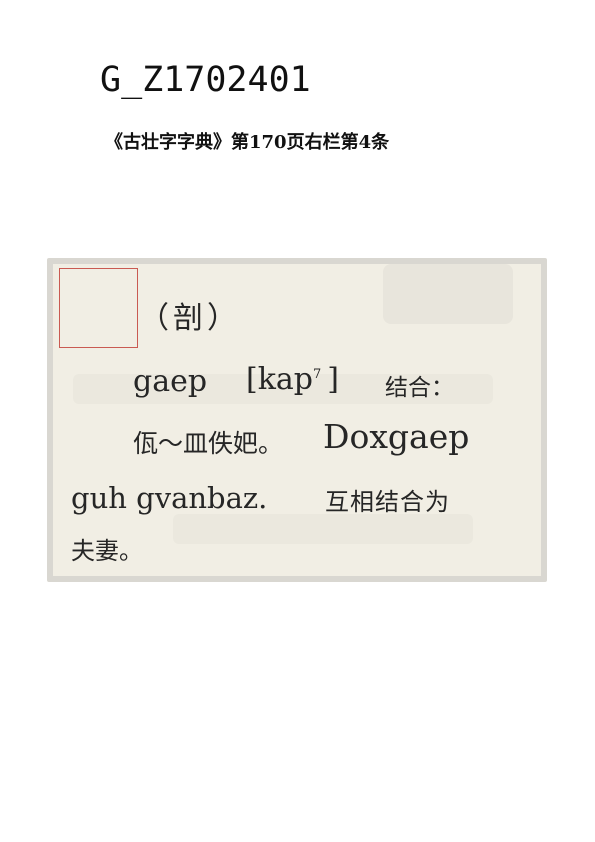 The width and height of the screenshot is (595, 842). Describe the element at coordinates (396, 436) in the screenshot. I see `example-romanization-1: Doxgaep` at that location.